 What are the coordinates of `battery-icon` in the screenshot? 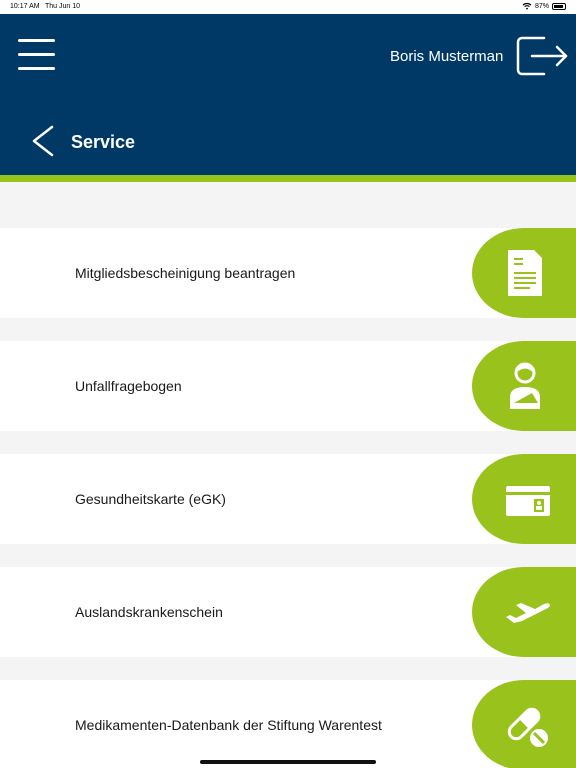 It's located at (559, 6).